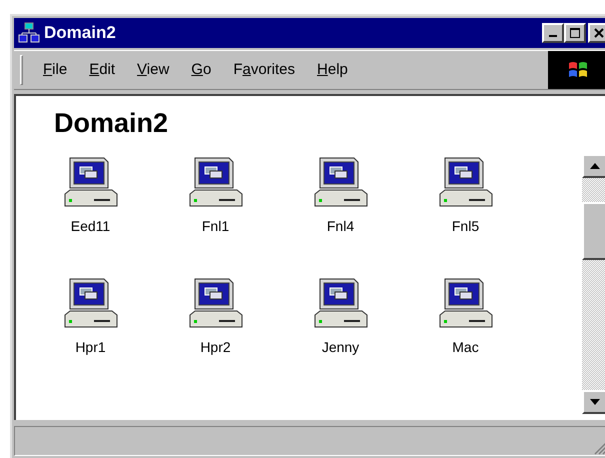 The width and height of the screenshot is (605, 458). I want to click on maximize-icon, so click(575, 33).